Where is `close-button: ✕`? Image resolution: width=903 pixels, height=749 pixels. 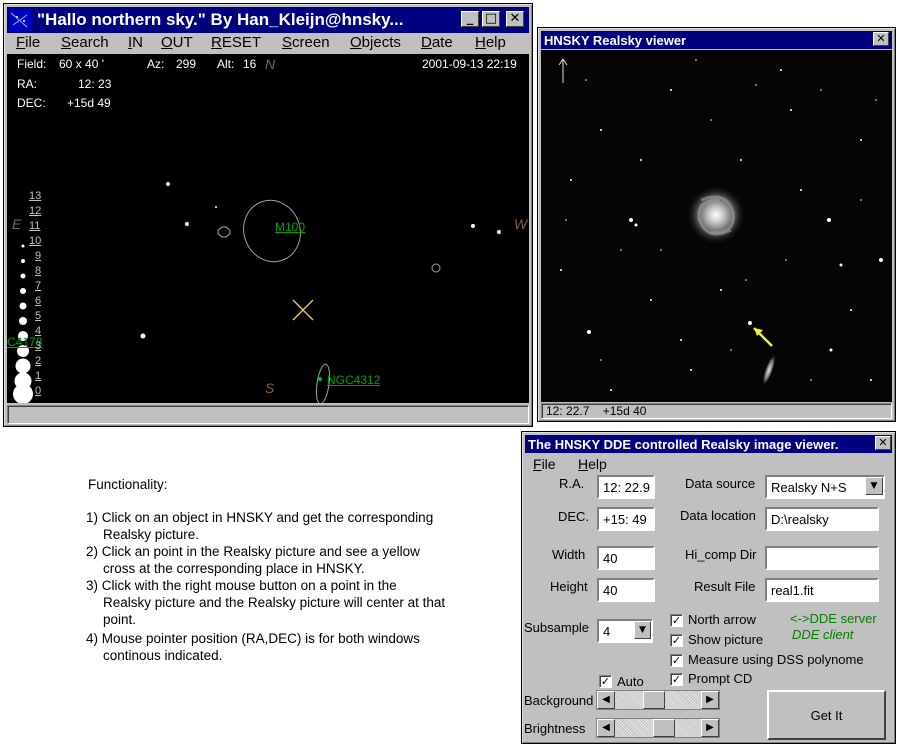
close-button: ✕ is located at coordinates (515, 19).